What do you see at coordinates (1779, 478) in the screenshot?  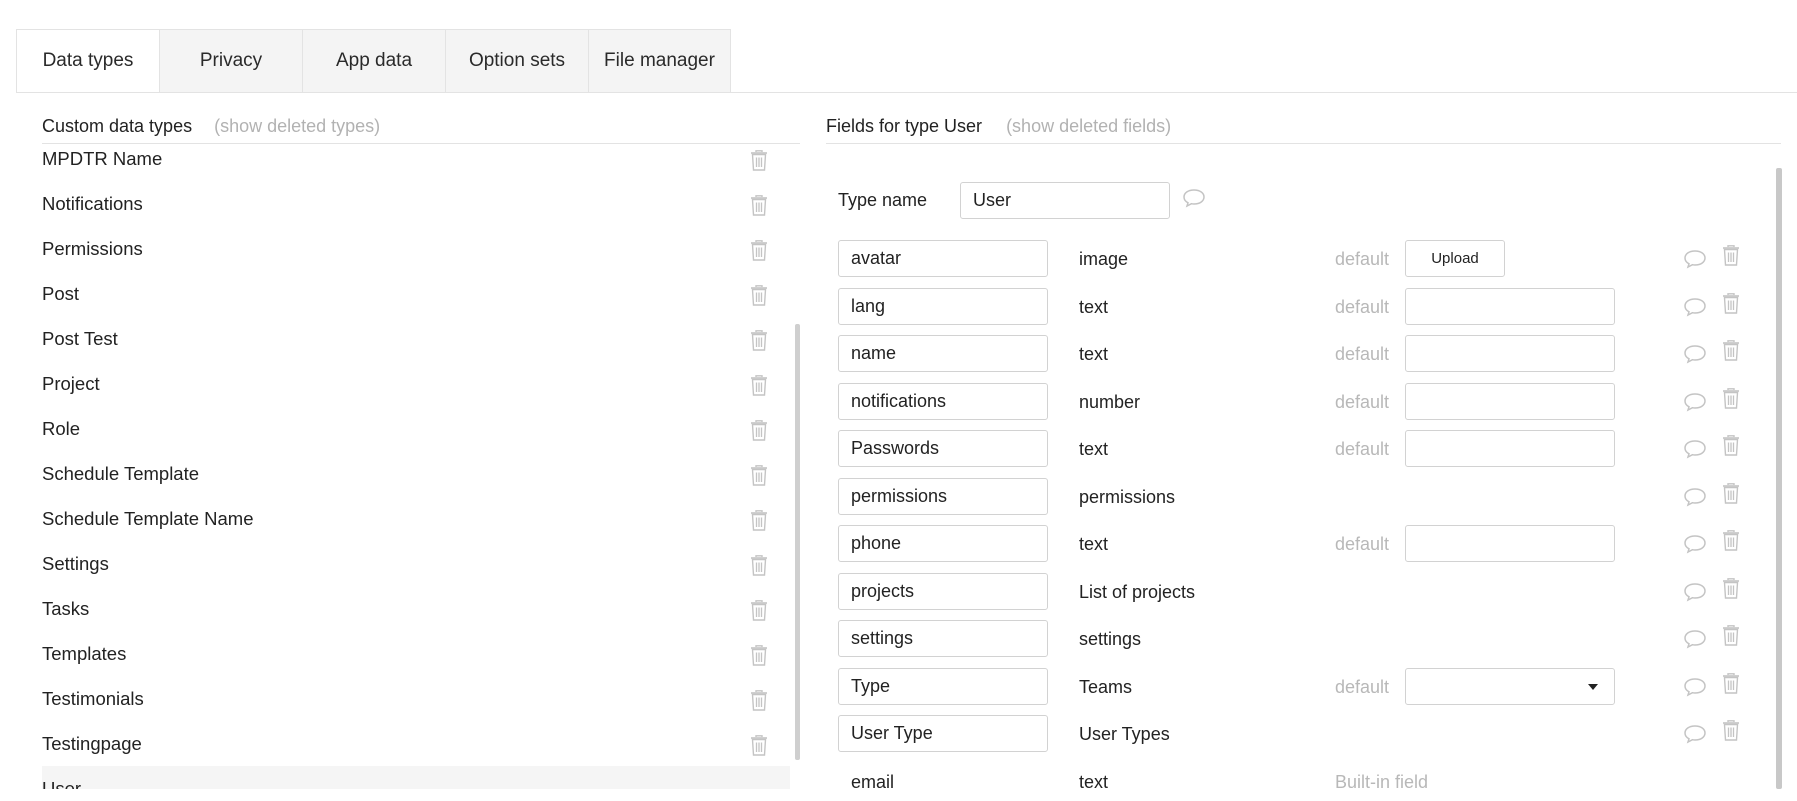 I see `fields-scrollbar` at bounding box center [1779, 478].